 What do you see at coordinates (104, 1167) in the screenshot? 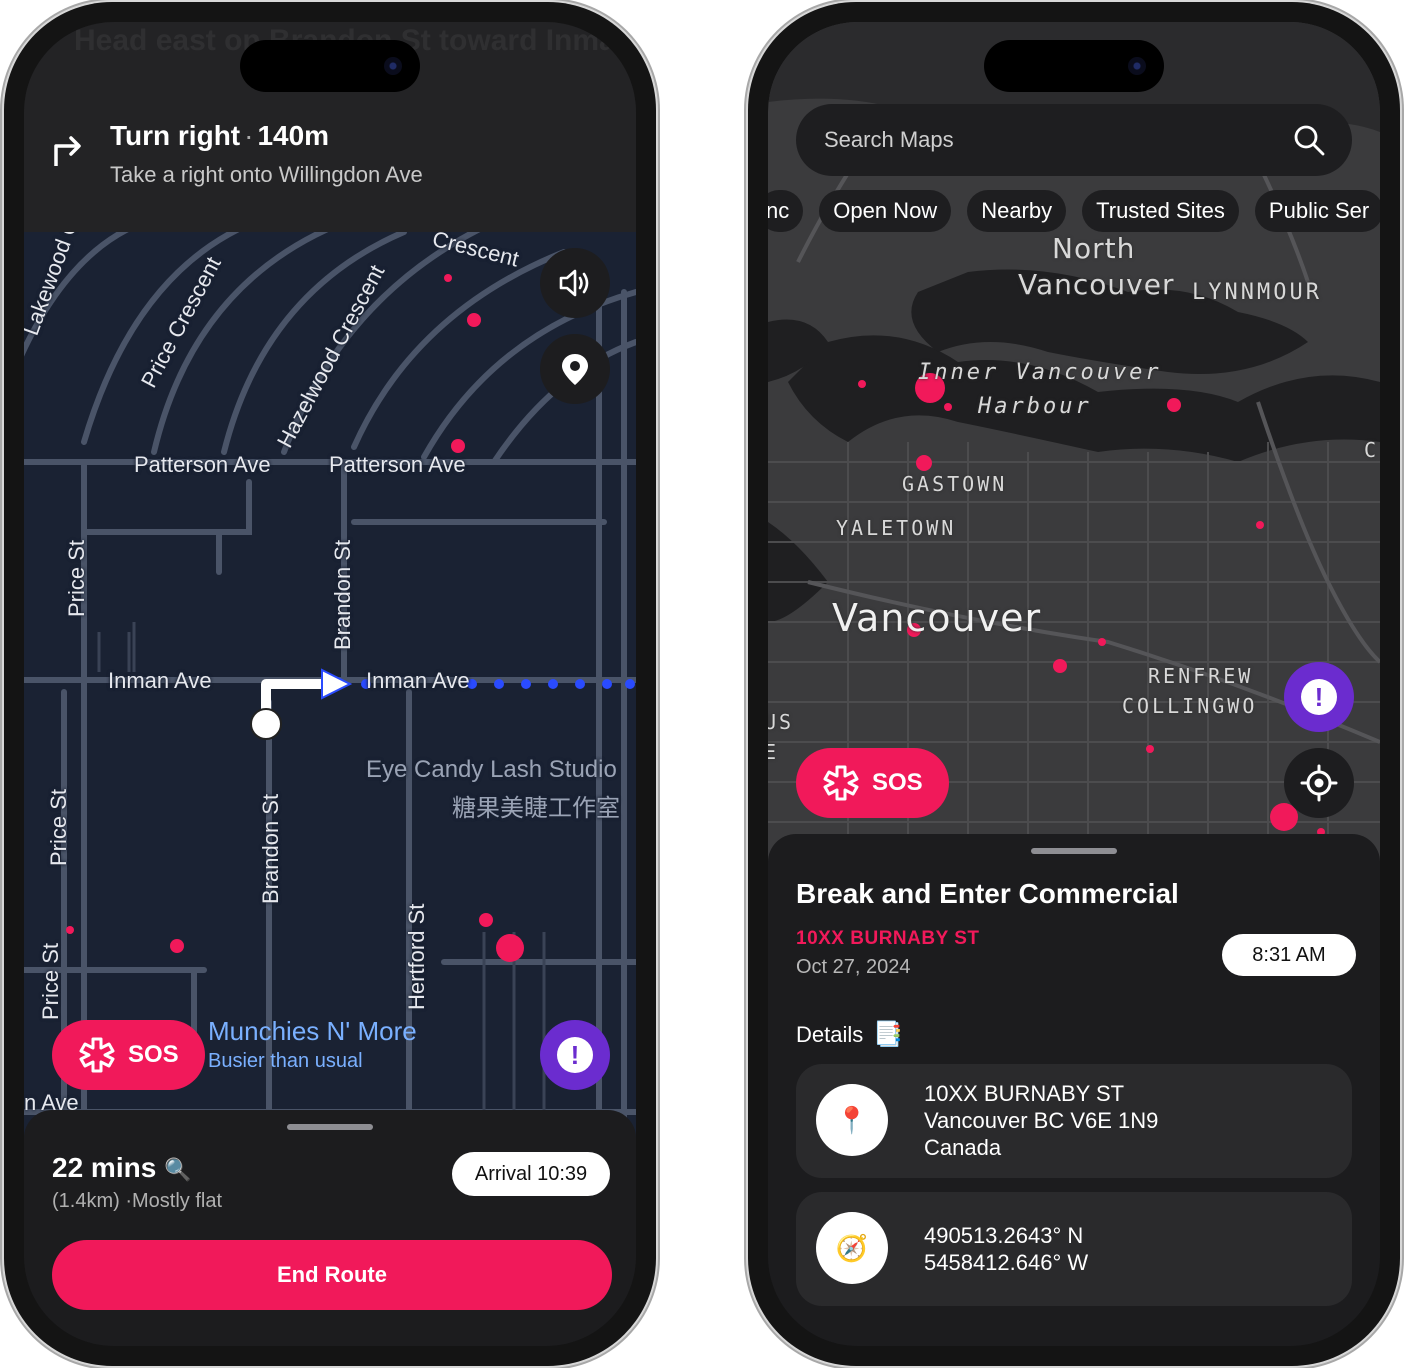
I see `duration-text: 22 mins` at bounding box center [104, 1167].